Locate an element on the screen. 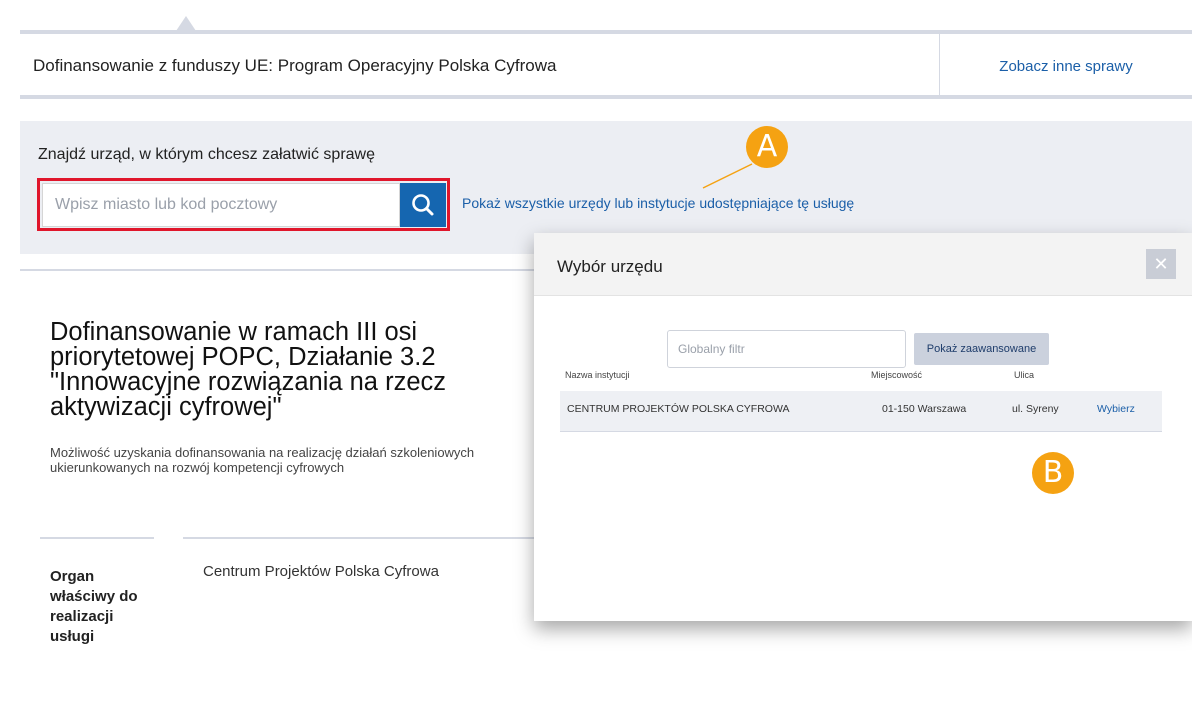 The width and height of the screenshot is (1192, 702). column-header-name: Nazwa instytucji is located at coordinates (597, 375).